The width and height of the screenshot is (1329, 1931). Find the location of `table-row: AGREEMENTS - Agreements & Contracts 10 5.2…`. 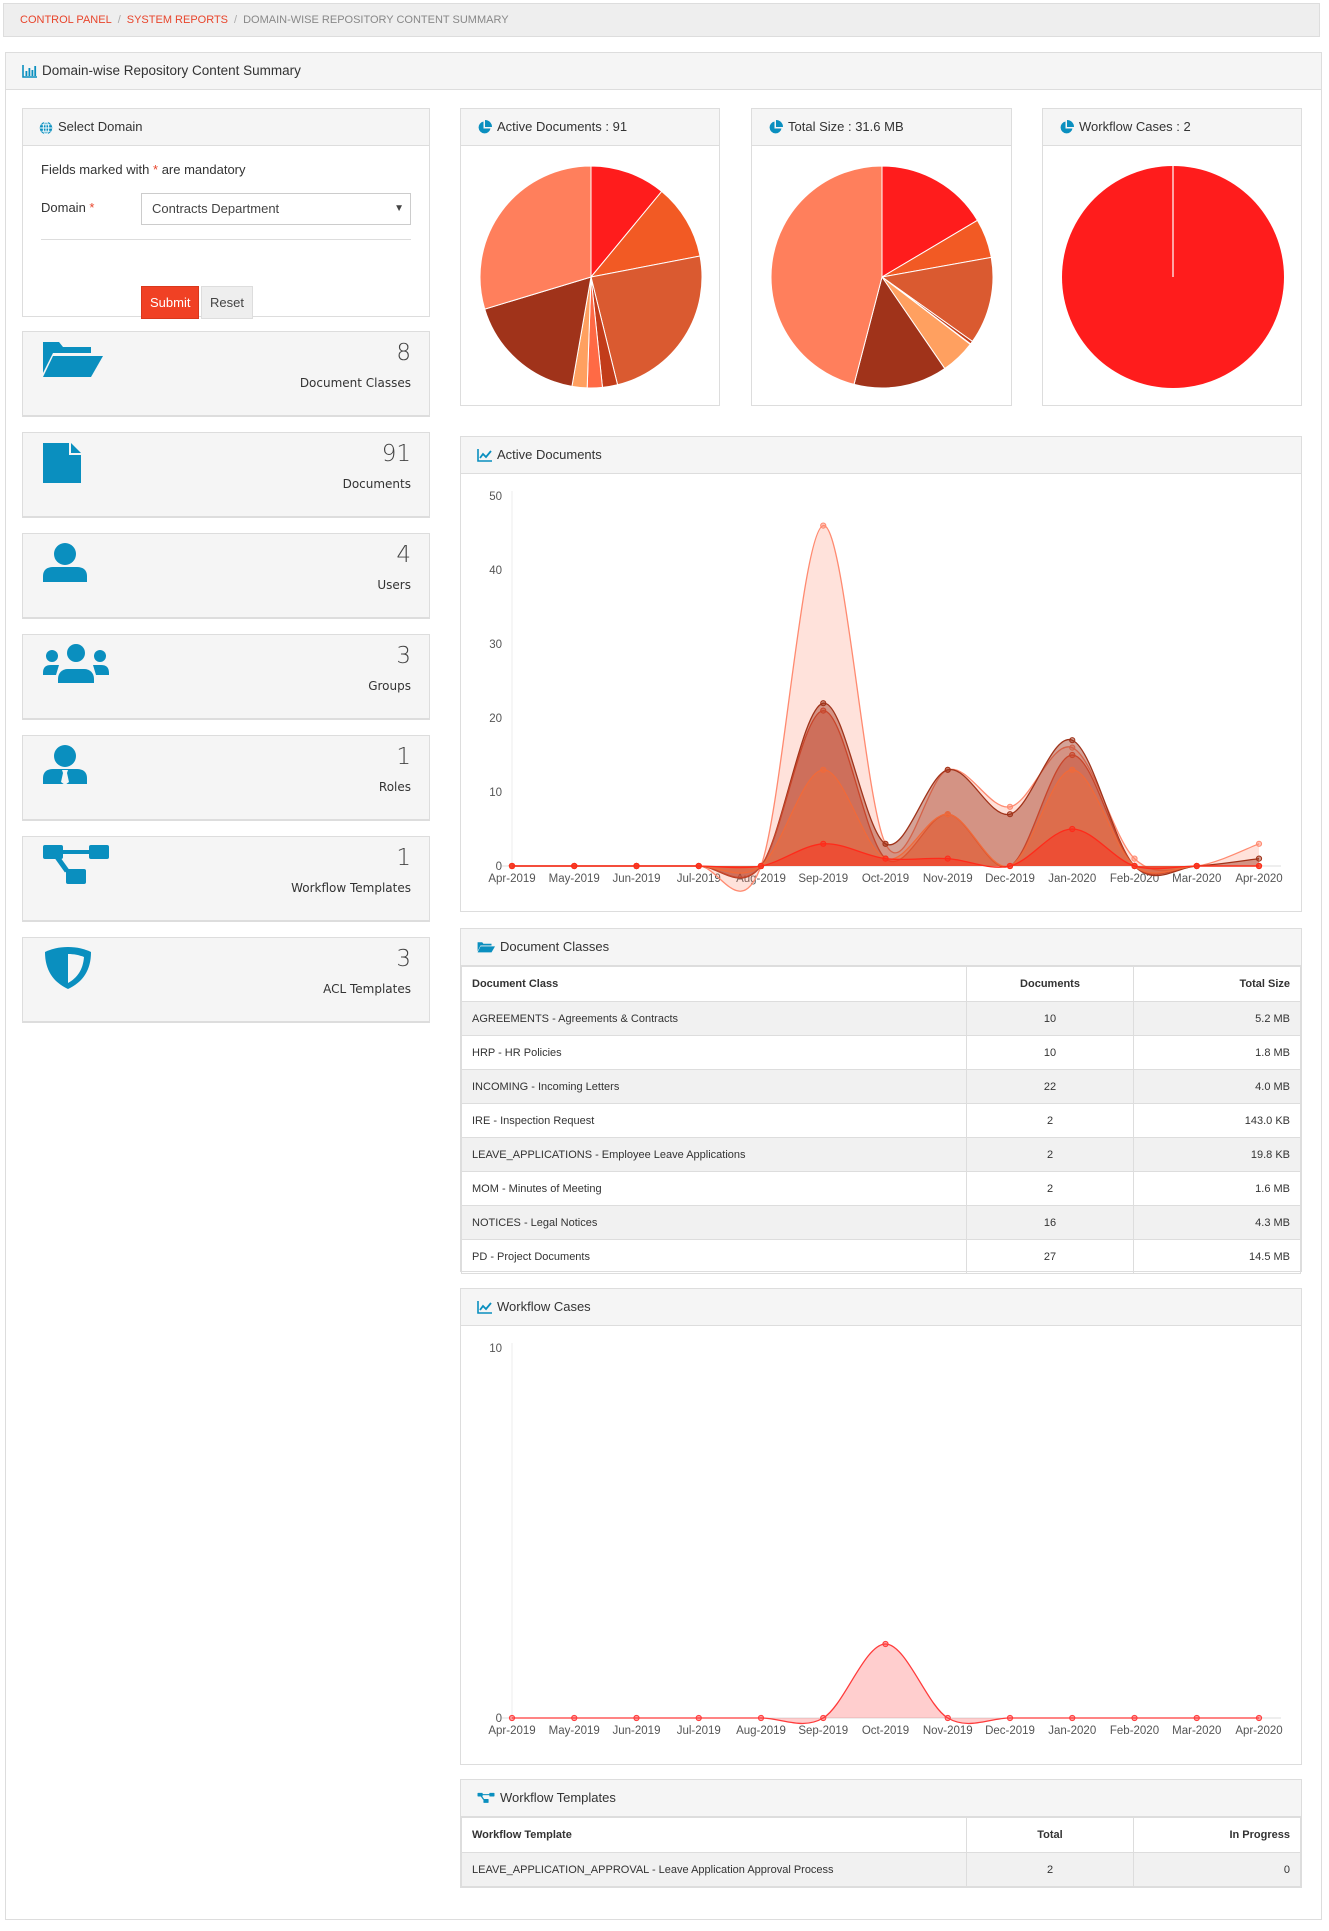

table-row: AGREEMENTS - Agreements & Contracts 10 5.2… is located at coordinates (881, 1018).